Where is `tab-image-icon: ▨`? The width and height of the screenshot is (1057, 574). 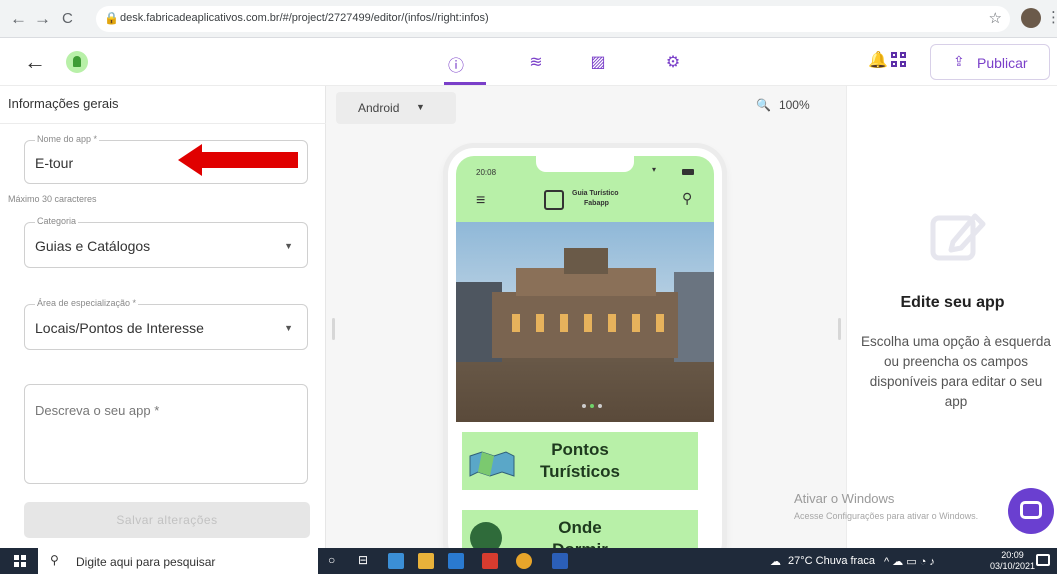
tab-image-icon: ▨ is located at coordinates (598, 62).